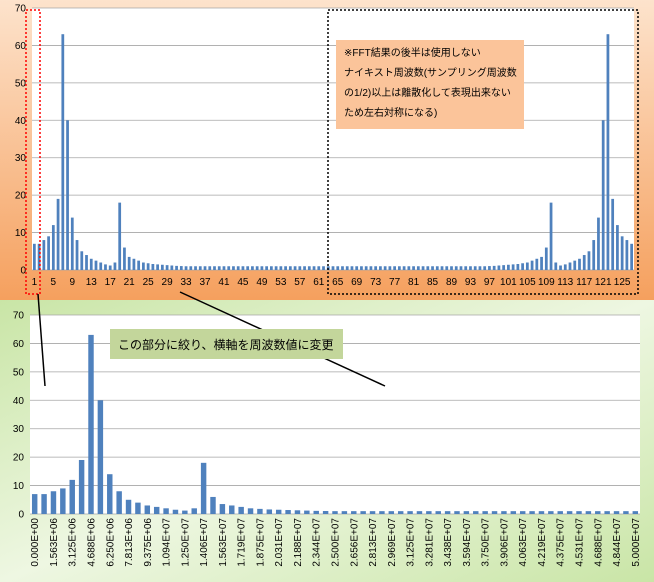 This screenshot has height=582, width=654. I want to click on x-tick-label: 21, so click(130, 282).